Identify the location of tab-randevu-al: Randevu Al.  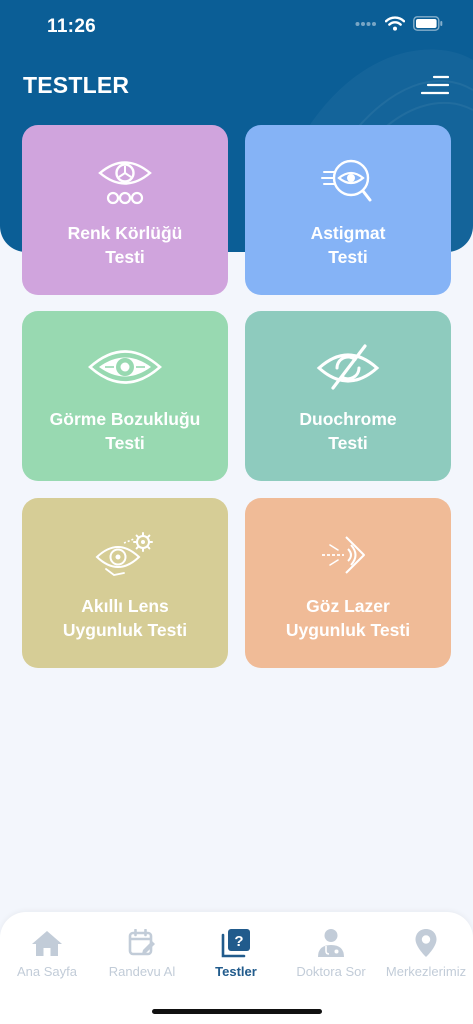
(142, 953).